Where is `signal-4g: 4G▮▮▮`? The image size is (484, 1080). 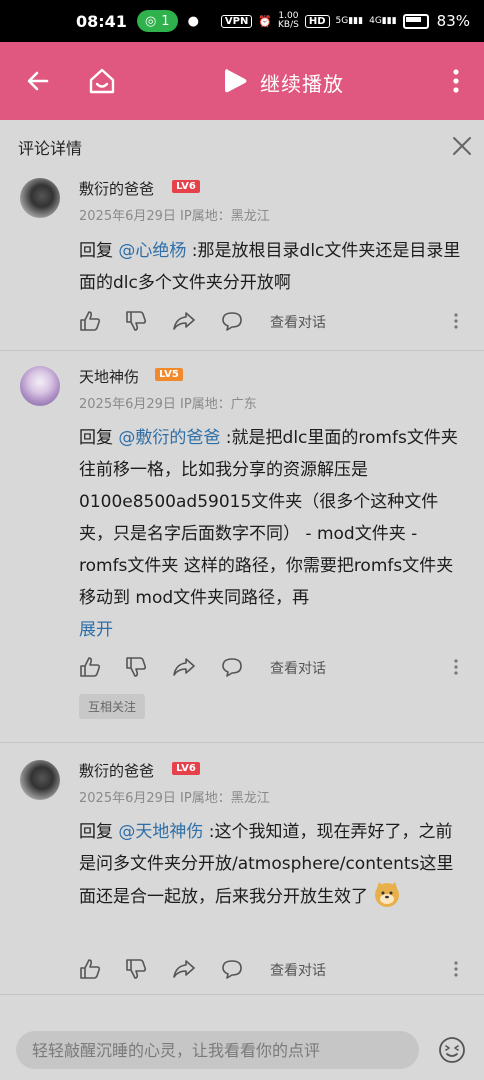
signal-4g: 4G▮▮▮ is located at coordinates (383, 21).